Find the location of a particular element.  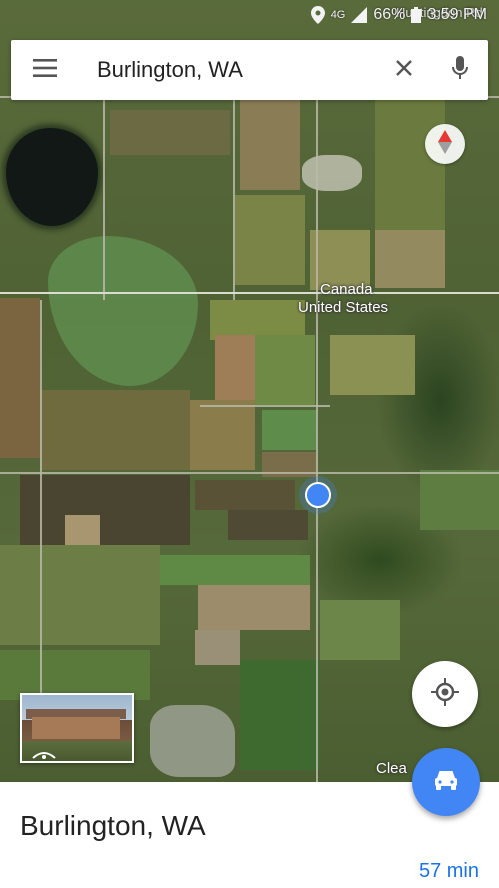

battery-percent: 66% is located at coordinates (389, 14).